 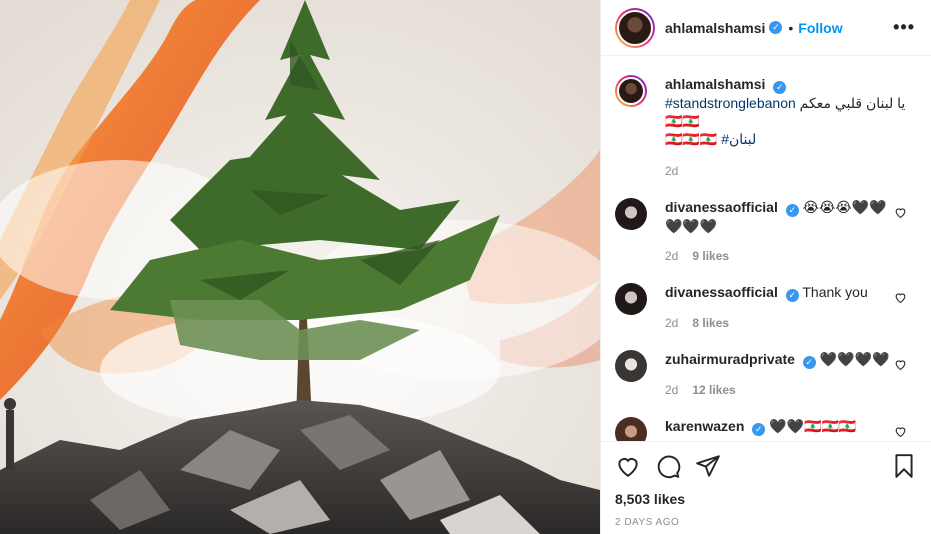 What do you see at coordinates (682, 121) in the screenshot?
I see `caption-flags: 🇱🇧🇱🇧` at bounding box center [682, 121].